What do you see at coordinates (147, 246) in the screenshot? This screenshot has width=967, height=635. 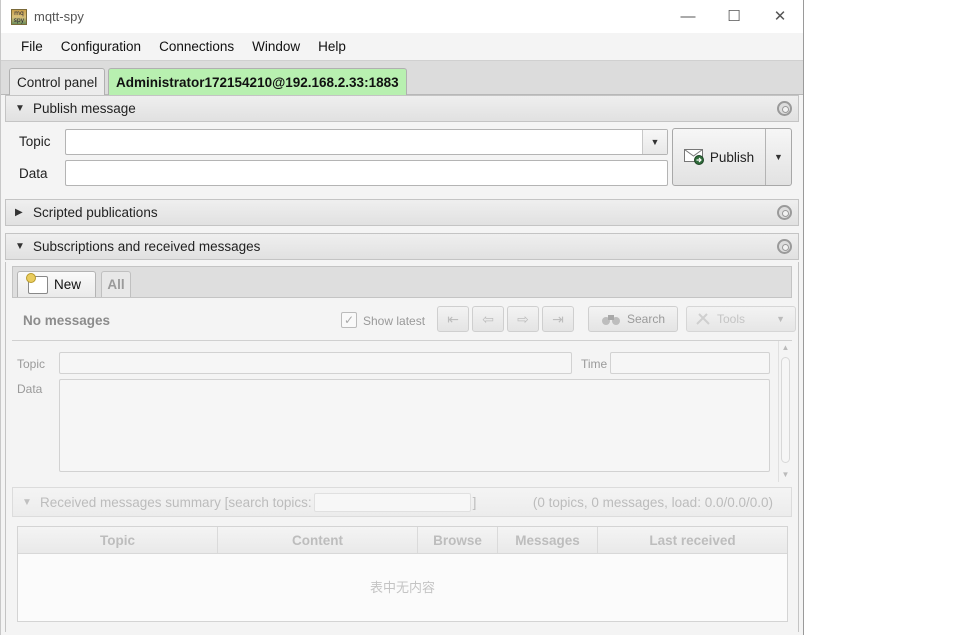 I see `subscriptions-section-title: Subscriptions and received messages` at bounding box center [147, 246].